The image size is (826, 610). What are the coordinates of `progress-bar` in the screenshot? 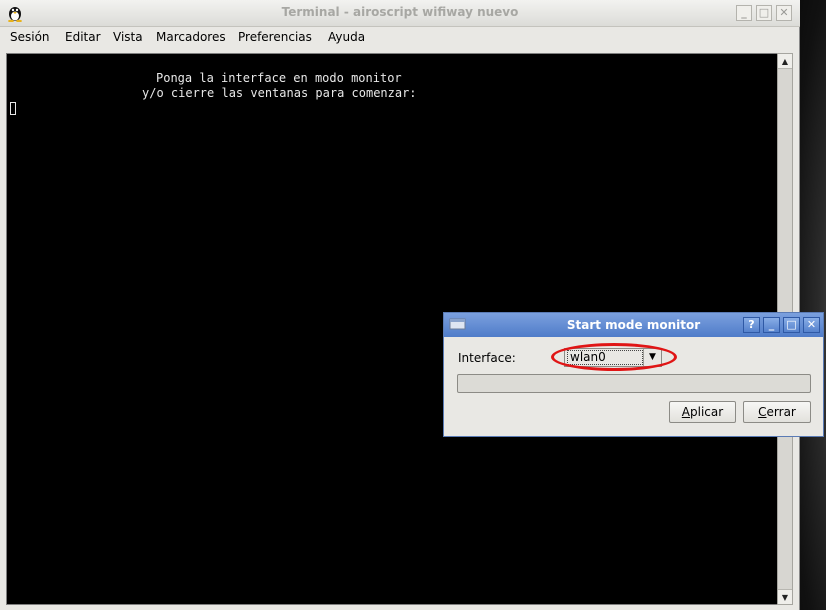 It's located at (634, 383).